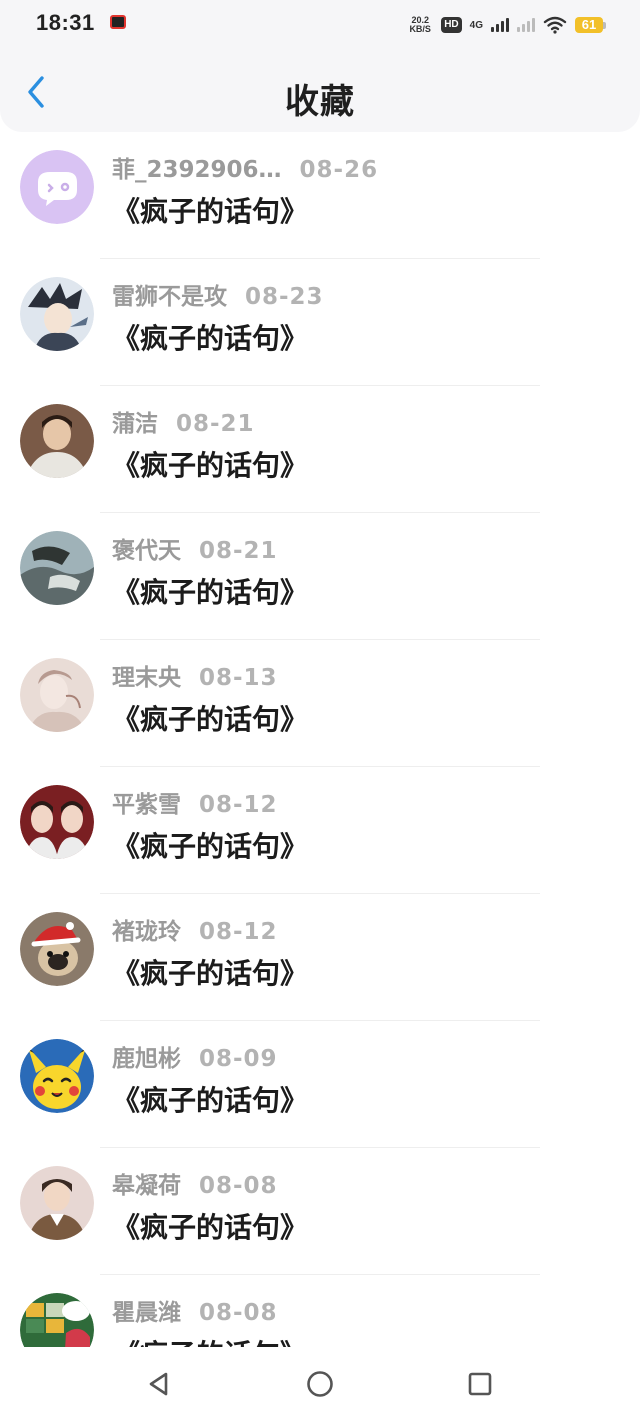 Image resolution: width=640 pixels, height=1422 pixels. I want to click on landscape-avatar-image, so click(57, 568).